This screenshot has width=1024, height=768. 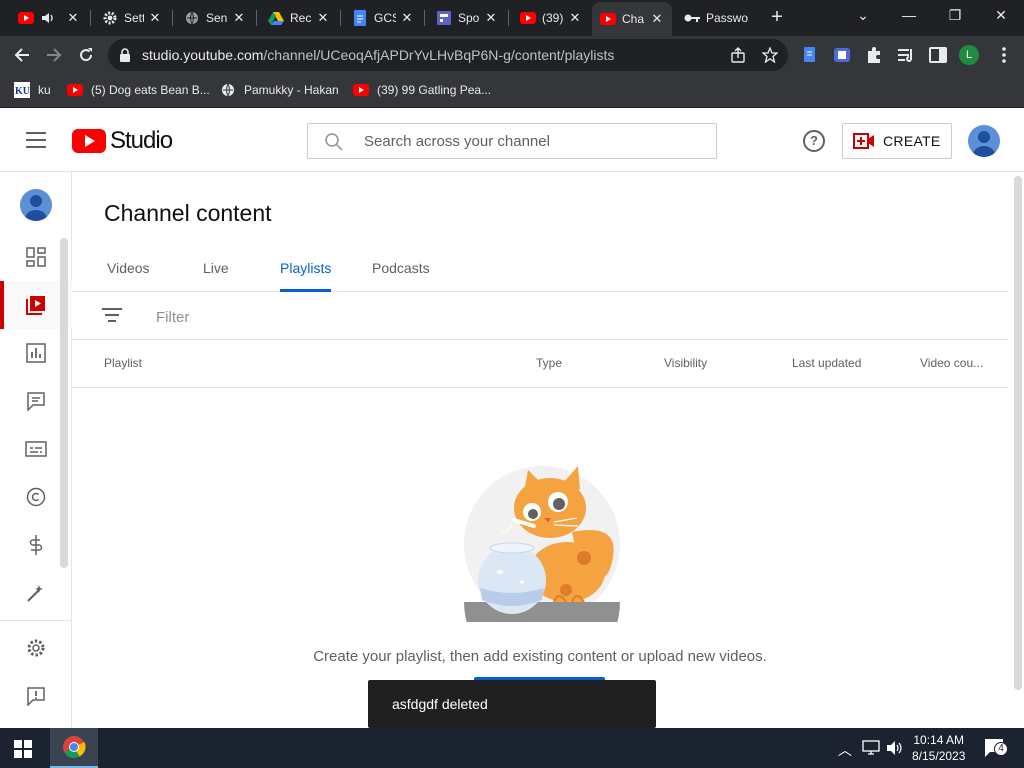 What do you see at coordinates (738, 55) in the screenshot?
I see `share-icon` at bounding box center [738, 55].